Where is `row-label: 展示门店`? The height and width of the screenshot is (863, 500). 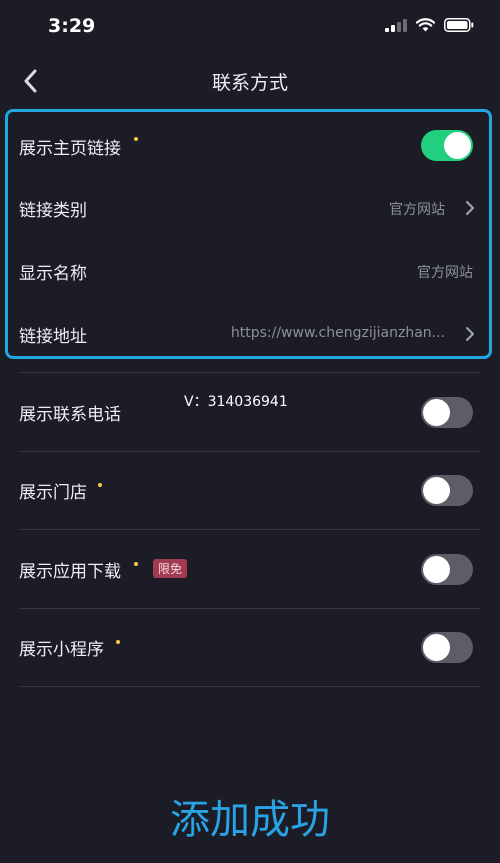 row-label: 展示门店 is located at coordinates (53, 493).